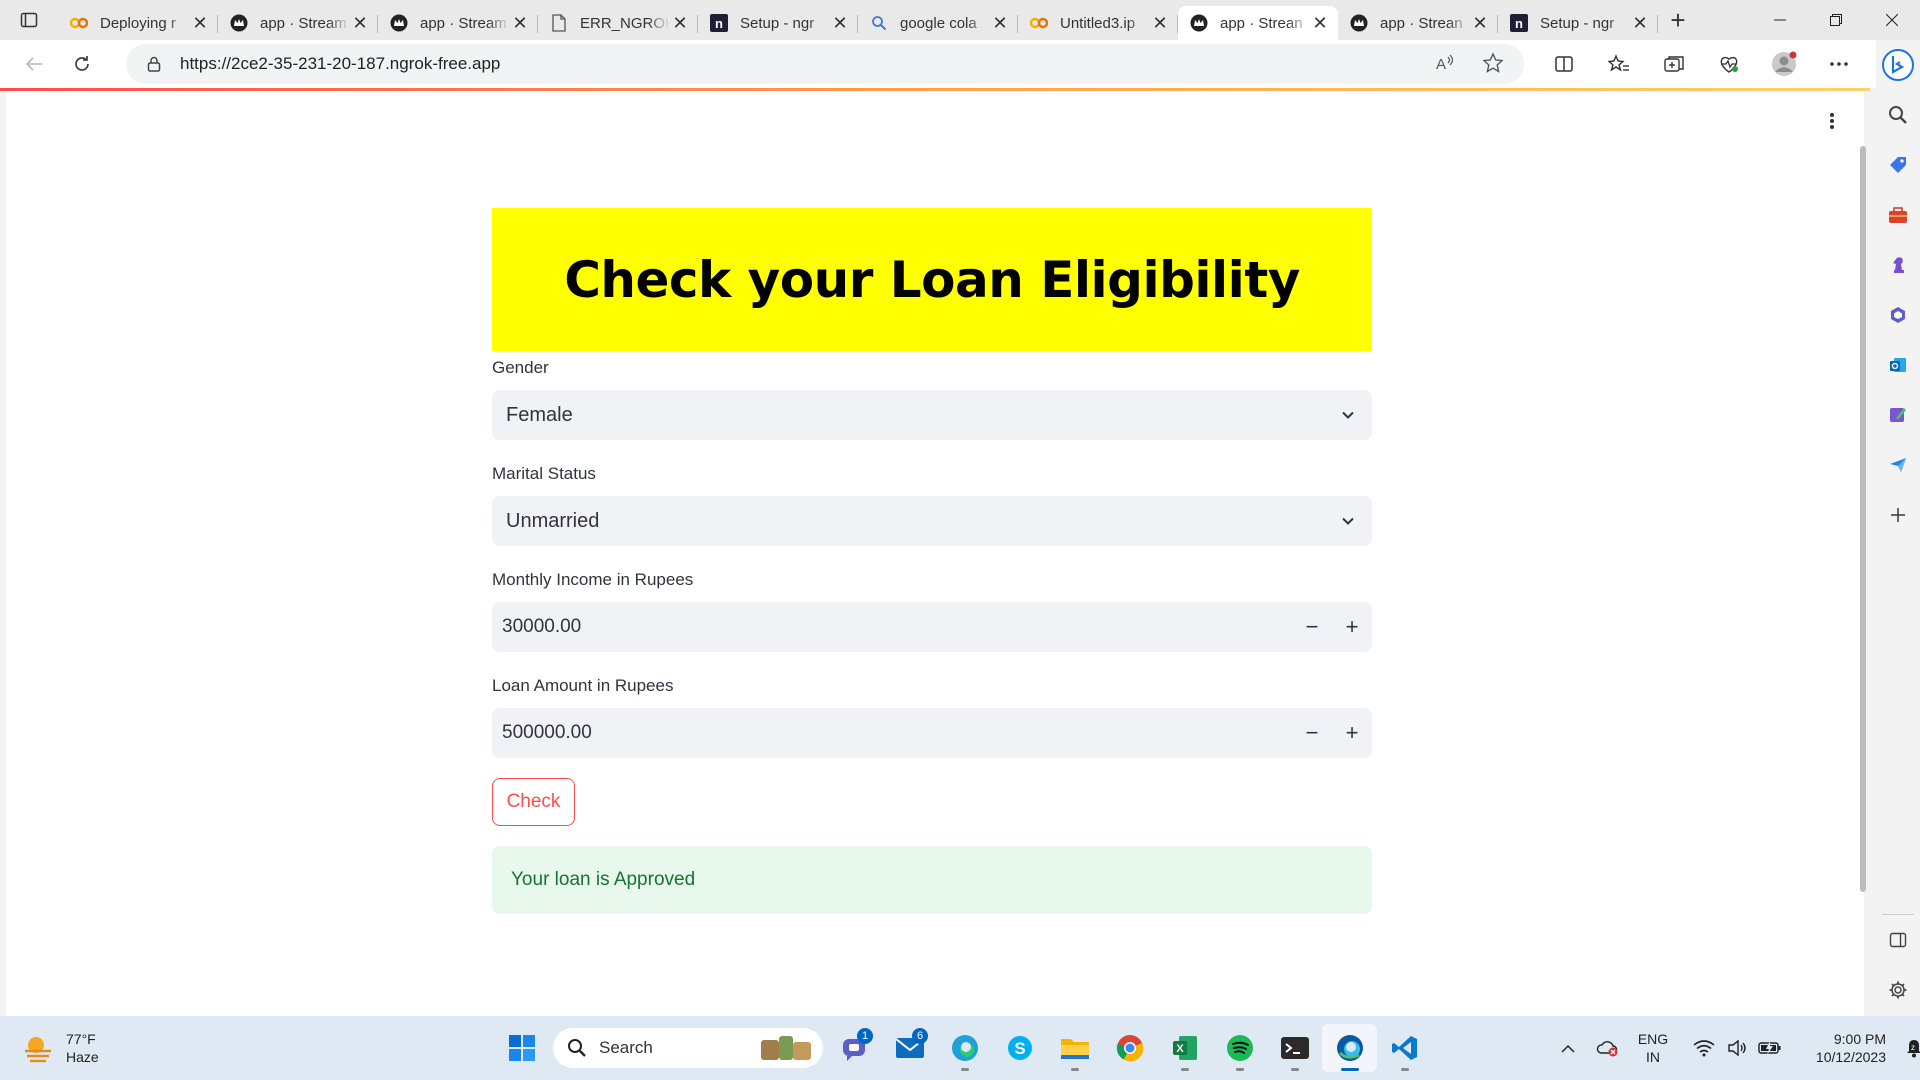  I want to click on search-icon, so click(577, 1048).